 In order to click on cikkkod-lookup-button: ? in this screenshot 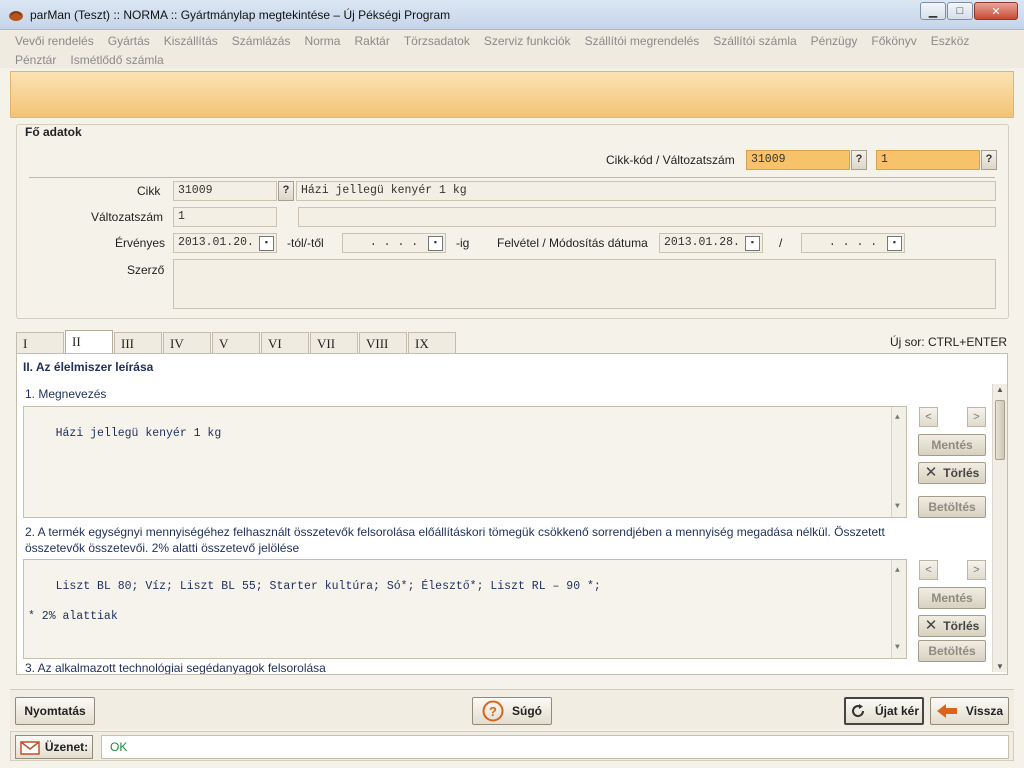, I will do `click(859, 160)`.